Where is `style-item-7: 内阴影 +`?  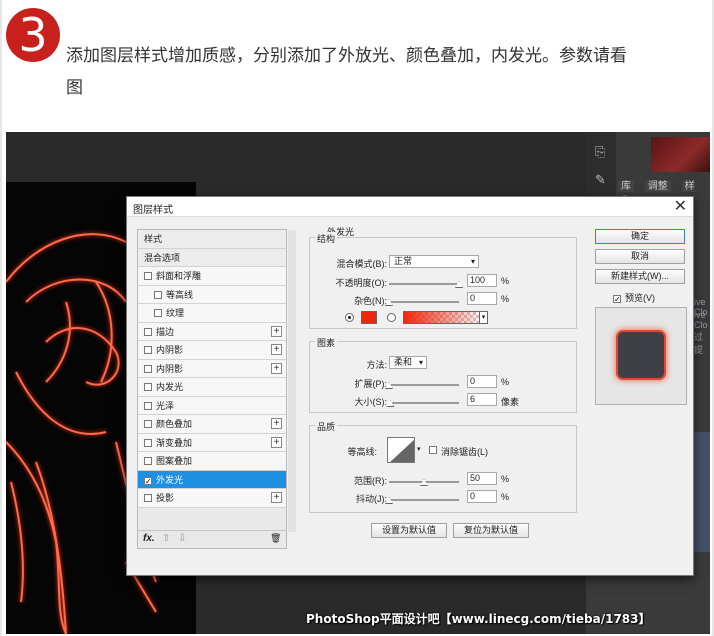
style-item-7: 内阴影 + is located at coordinates (212, 368).